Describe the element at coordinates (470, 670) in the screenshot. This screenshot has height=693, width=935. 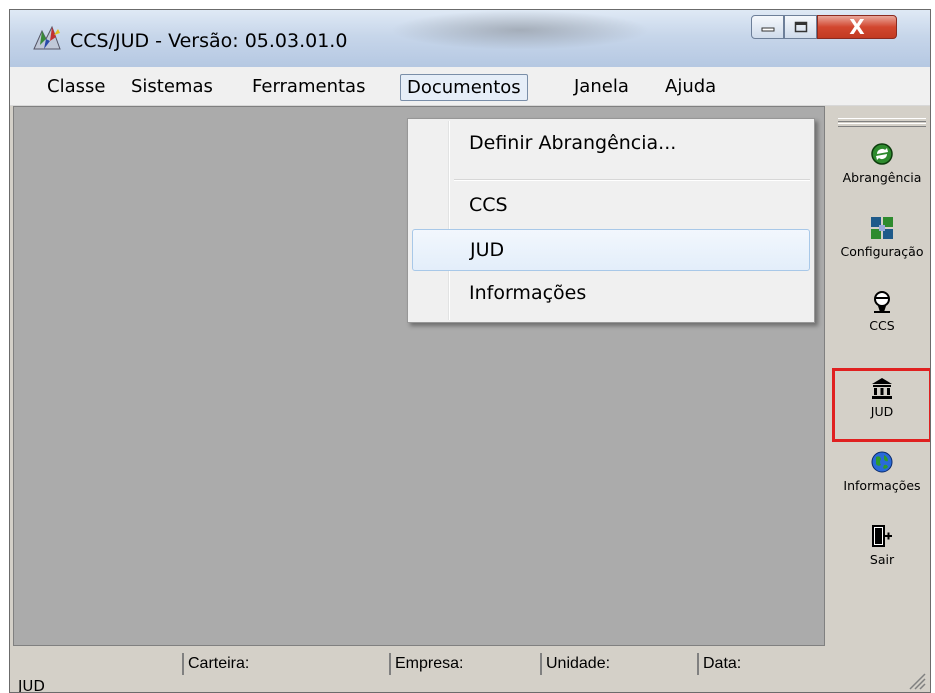
I see `status-bar: JUD Carteira: Empresa: Unidade: Data:` at that location.